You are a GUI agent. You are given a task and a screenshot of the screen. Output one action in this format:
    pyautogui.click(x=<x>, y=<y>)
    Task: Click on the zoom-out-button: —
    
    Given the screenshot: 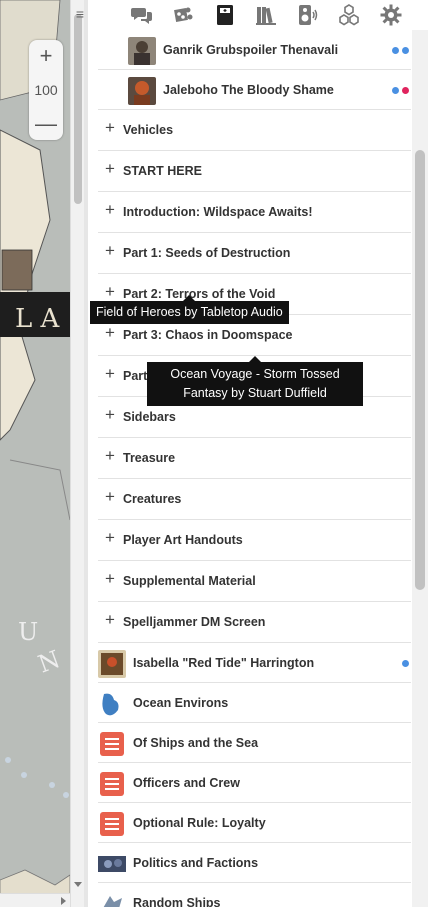 What is the action you would take?
    pyautogui.click(x=46, y=124)
    